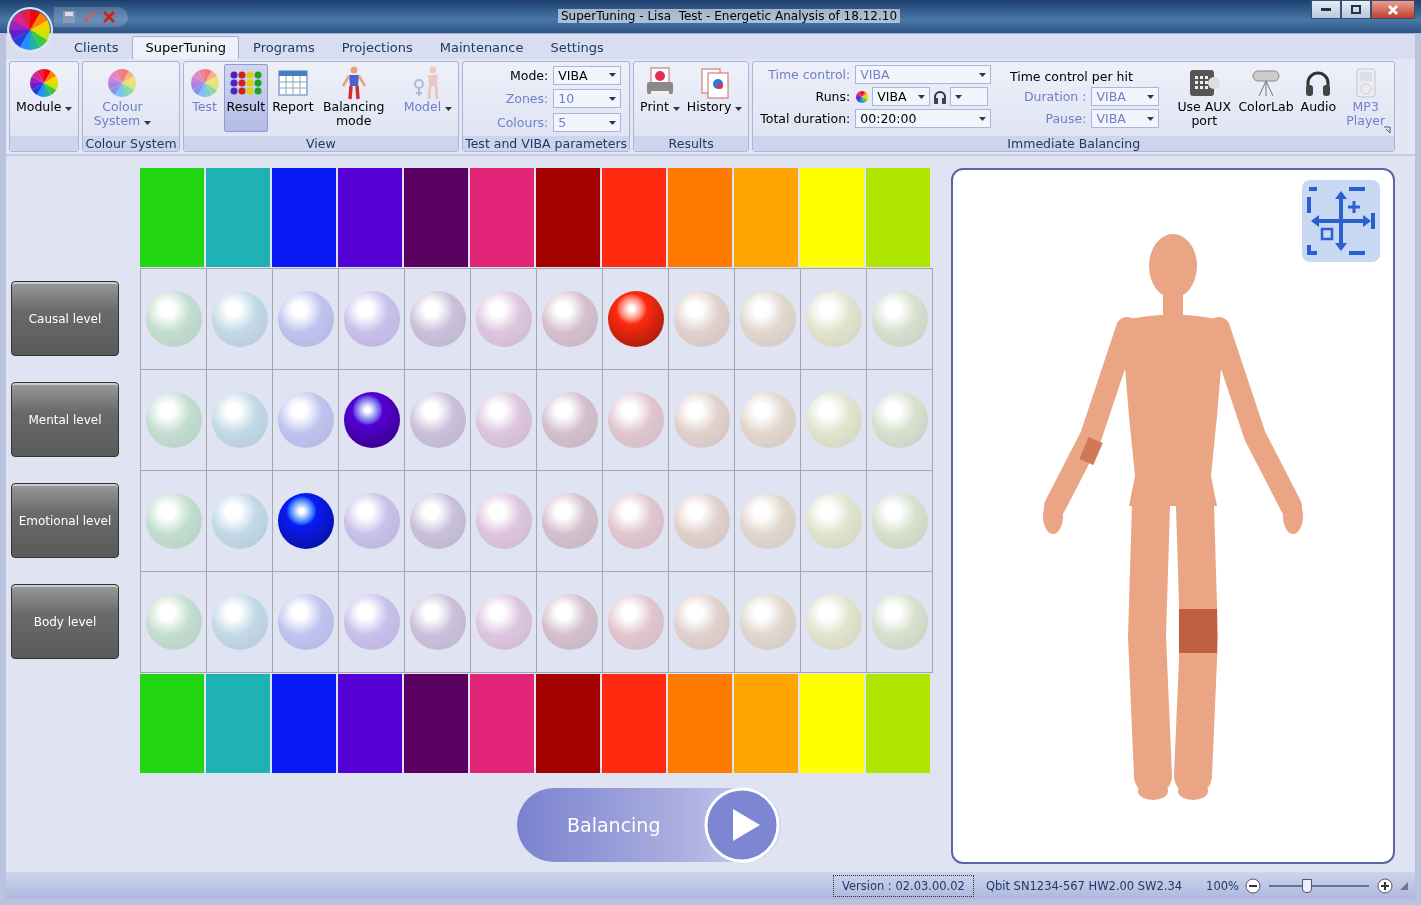  Describe the element at coordinates (1222, 885) in the screenshot. I see `zoom-reading: 100%` at that location.